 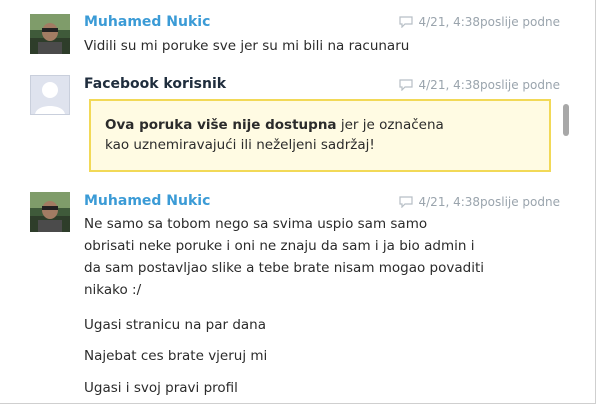 I want to click on scrollbar-thumb, so click(x=566, y=120).